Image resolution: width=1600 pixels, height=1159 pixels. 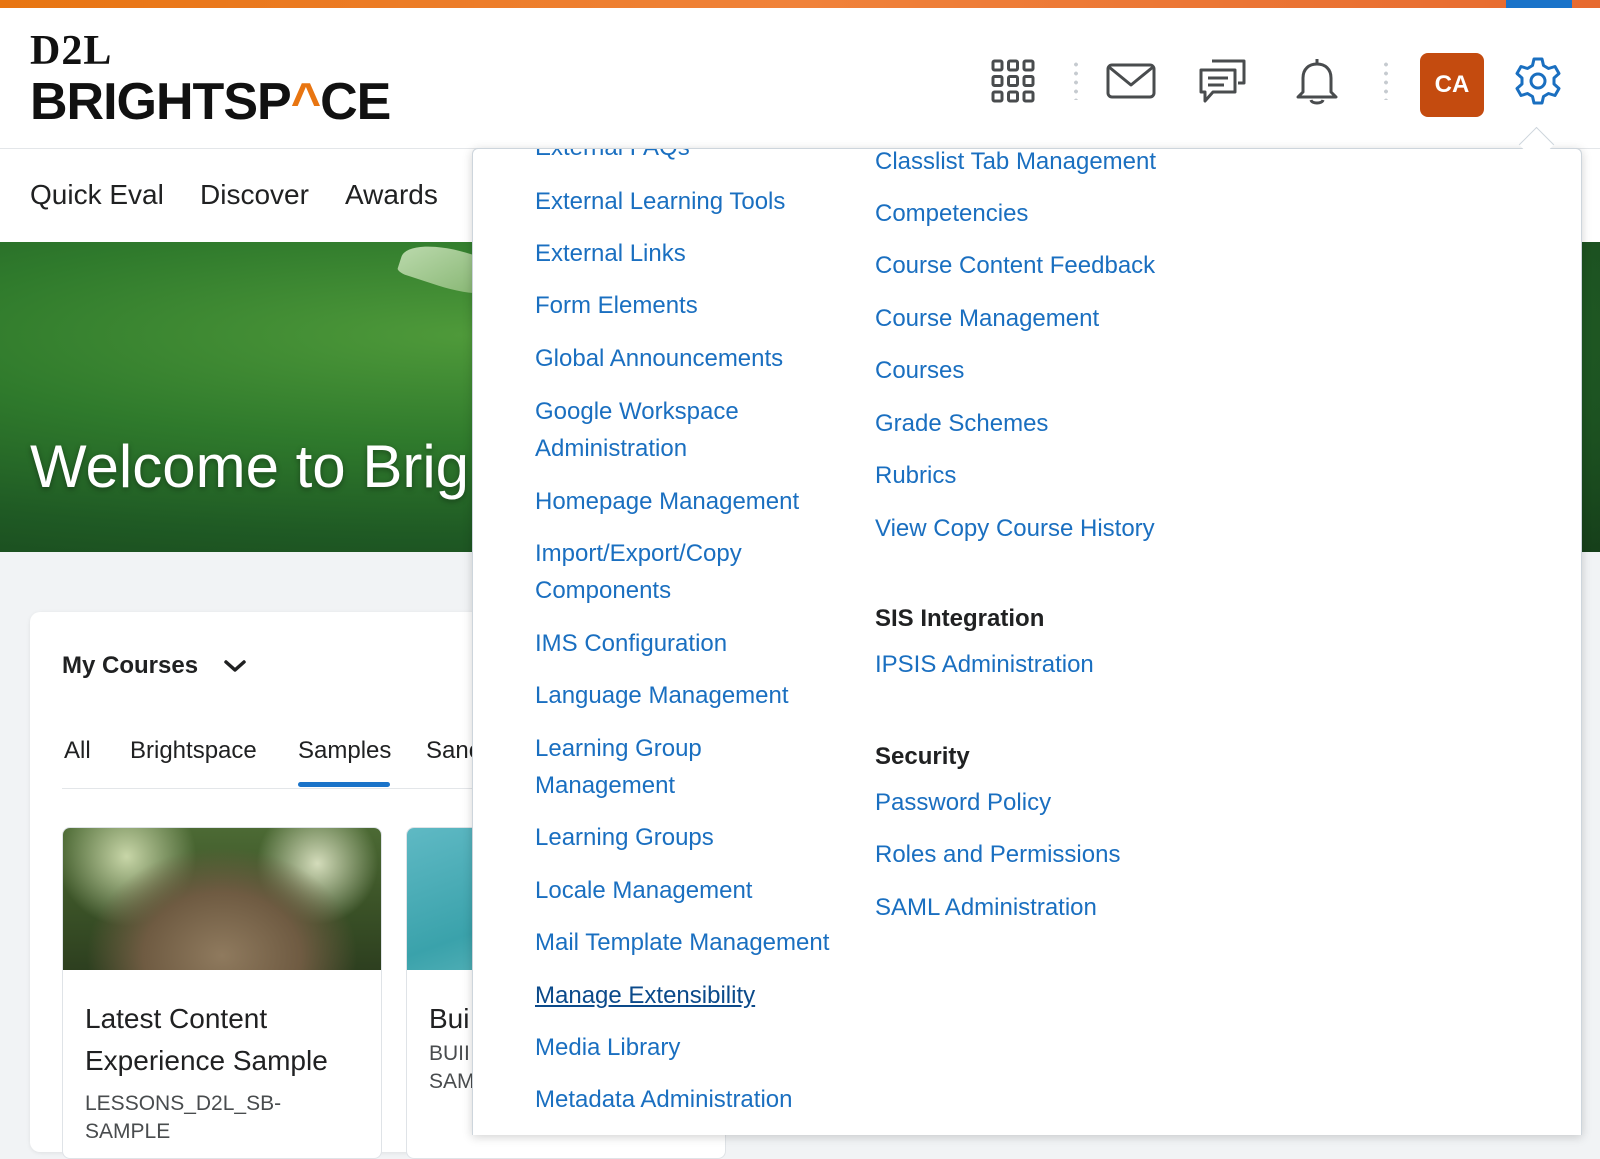 I want to click on section-heading-sis: SIS Integration, so click(x=960, y=618).